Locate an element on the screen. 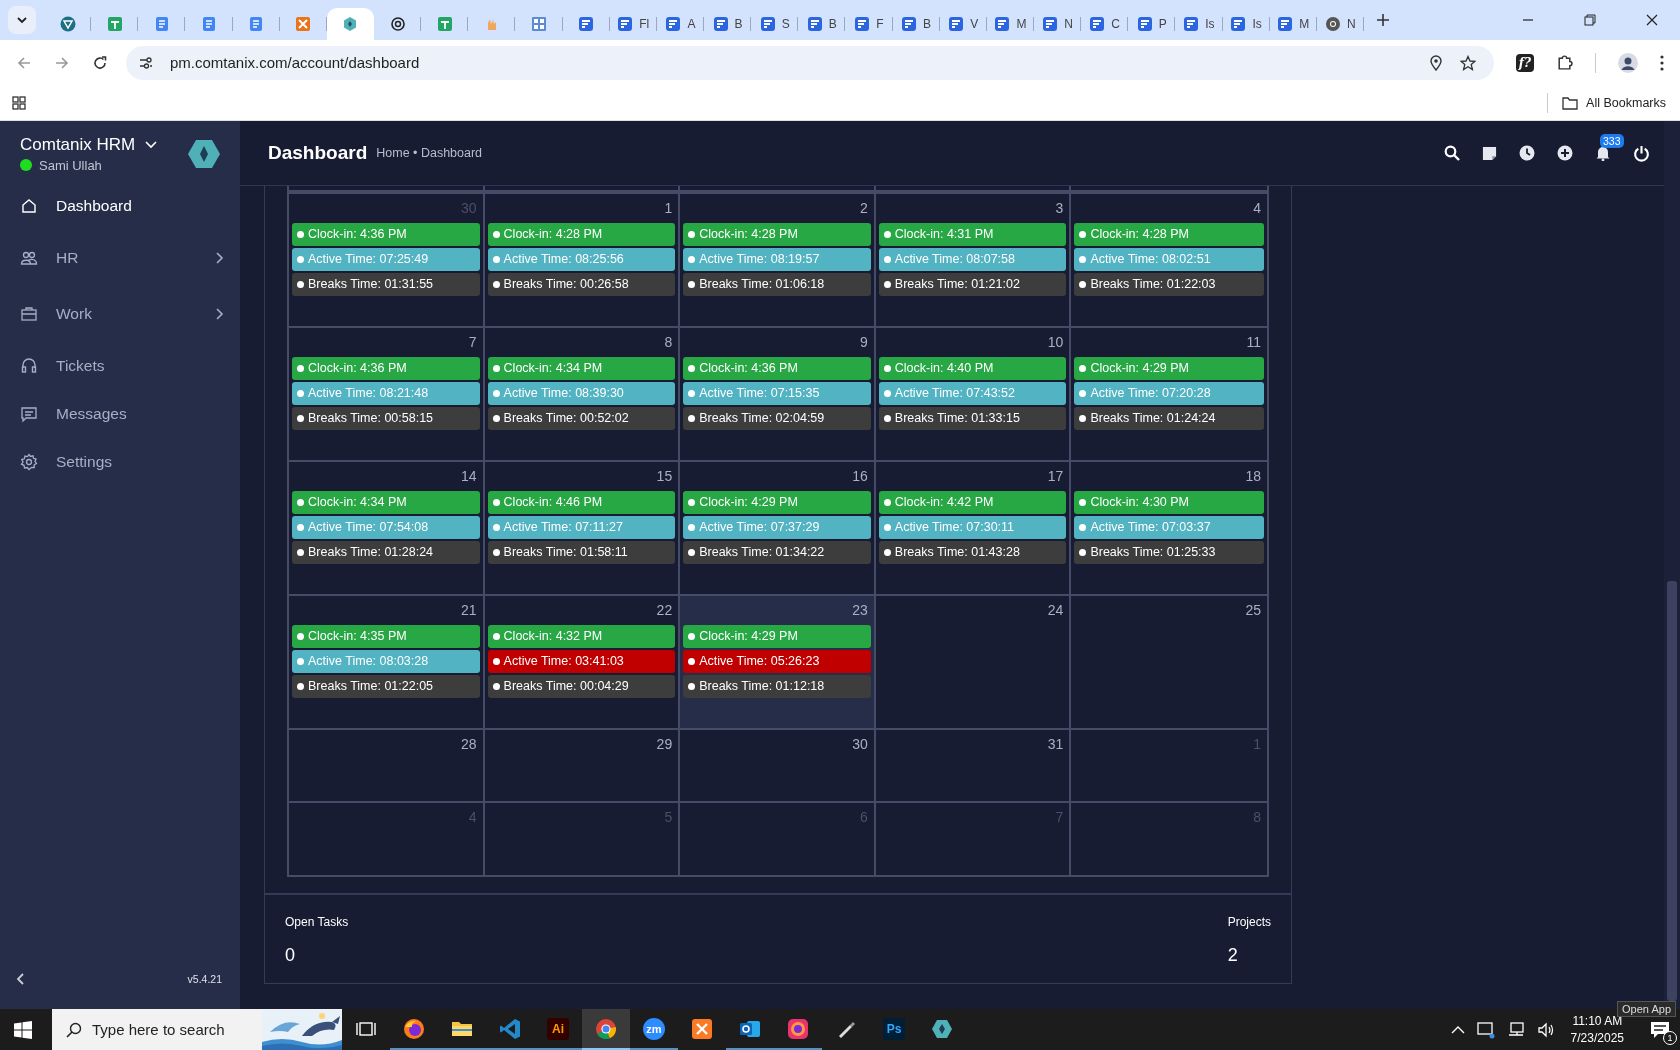 The height and width of the screenshot is (1050, 1680). browser-tab: F is located at coordinates (869, 24).